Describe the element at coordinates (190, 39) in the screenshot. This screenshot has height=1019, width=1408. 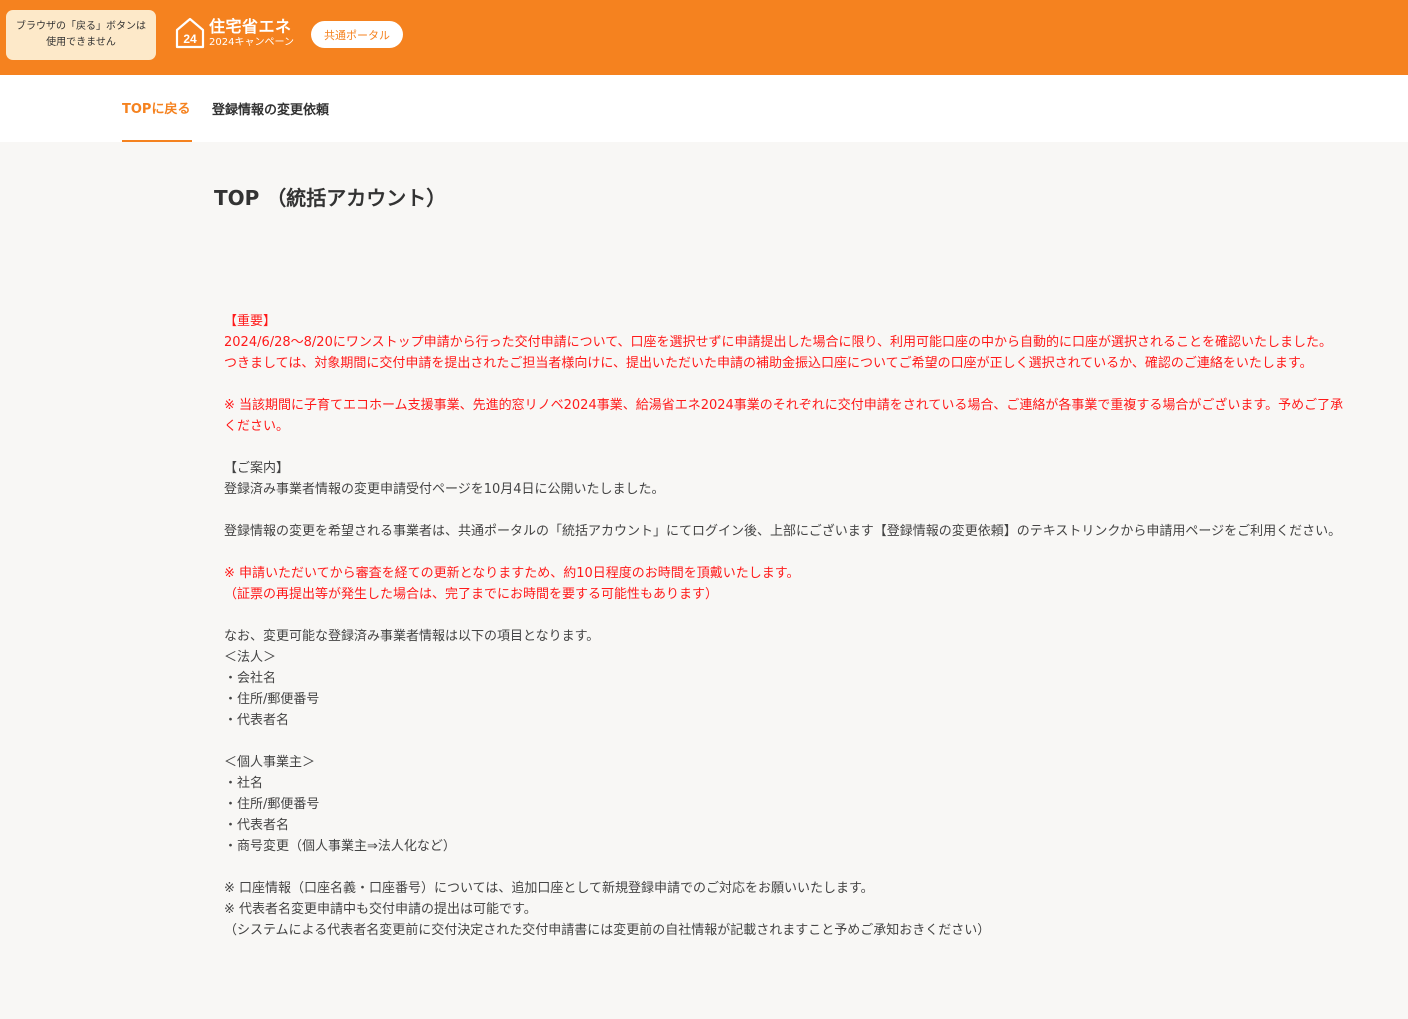
I see `logo-number: 24` at that location.